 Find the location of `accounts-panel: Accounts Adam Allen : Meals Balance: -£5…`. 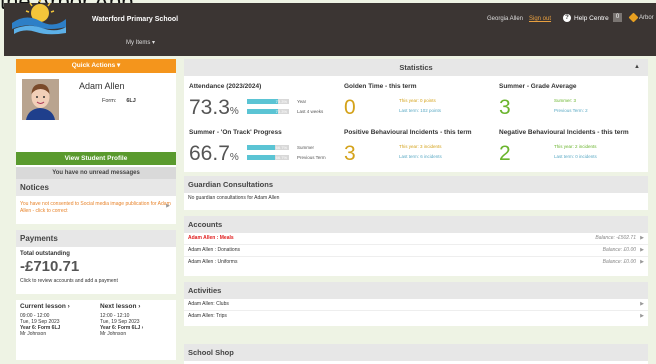

accounts-panel: Accounts Adam Allen : Meals Balance: -£5… is located at coordinates (416, 246).